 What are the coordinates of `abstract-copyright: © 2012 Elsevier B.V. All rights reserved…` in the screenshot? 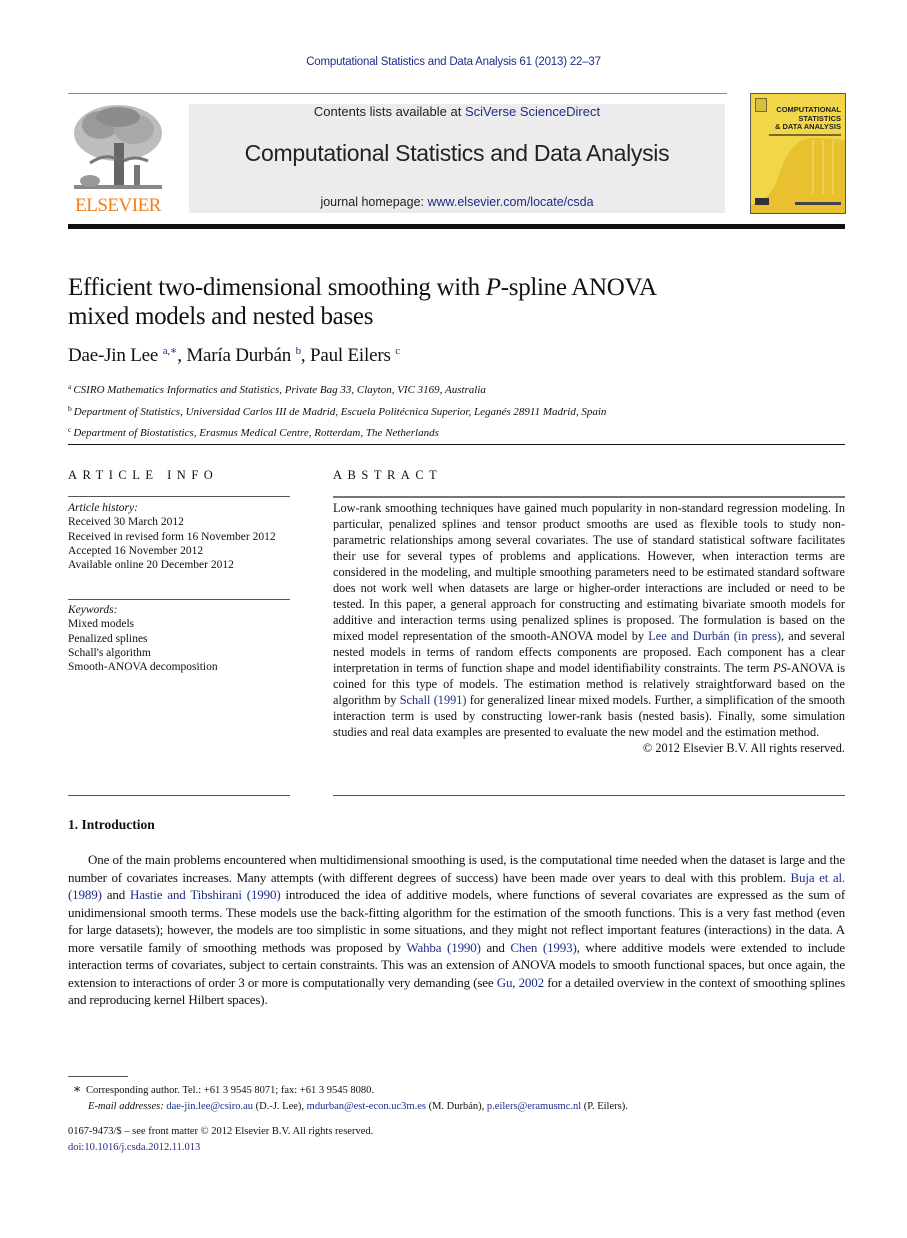 It's located at (743, 748).